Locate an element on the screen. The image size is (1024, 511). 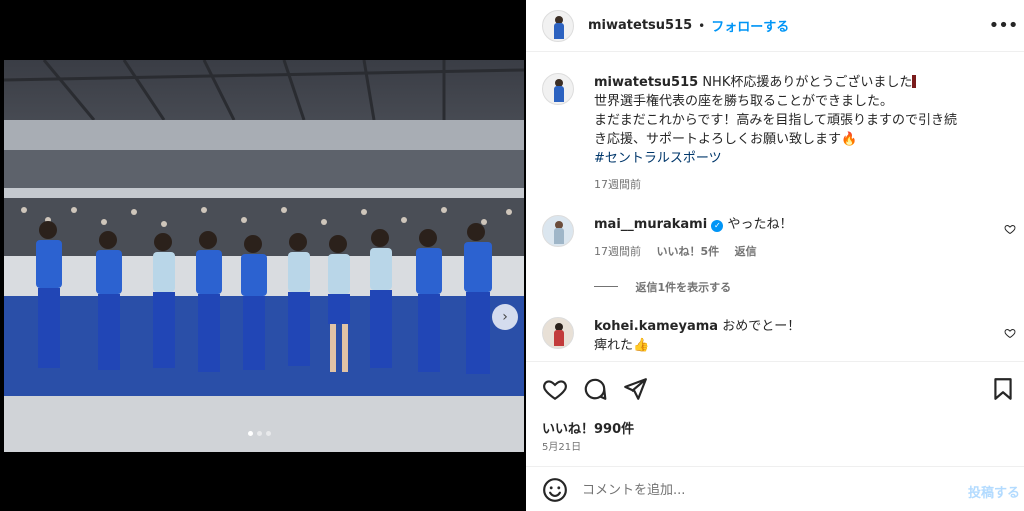
comment-username: kohei.kameyama is located at coordinates (656, 326).